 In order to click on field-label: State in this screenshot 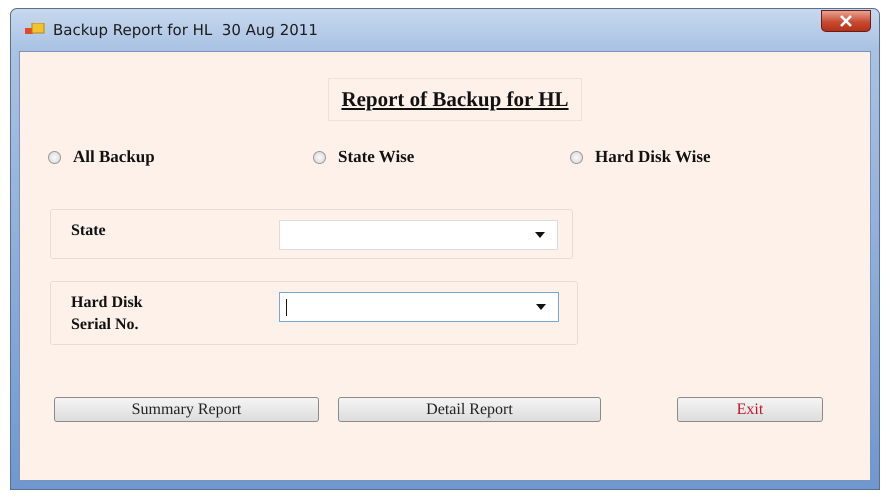, I will do `click(89, 231)`.